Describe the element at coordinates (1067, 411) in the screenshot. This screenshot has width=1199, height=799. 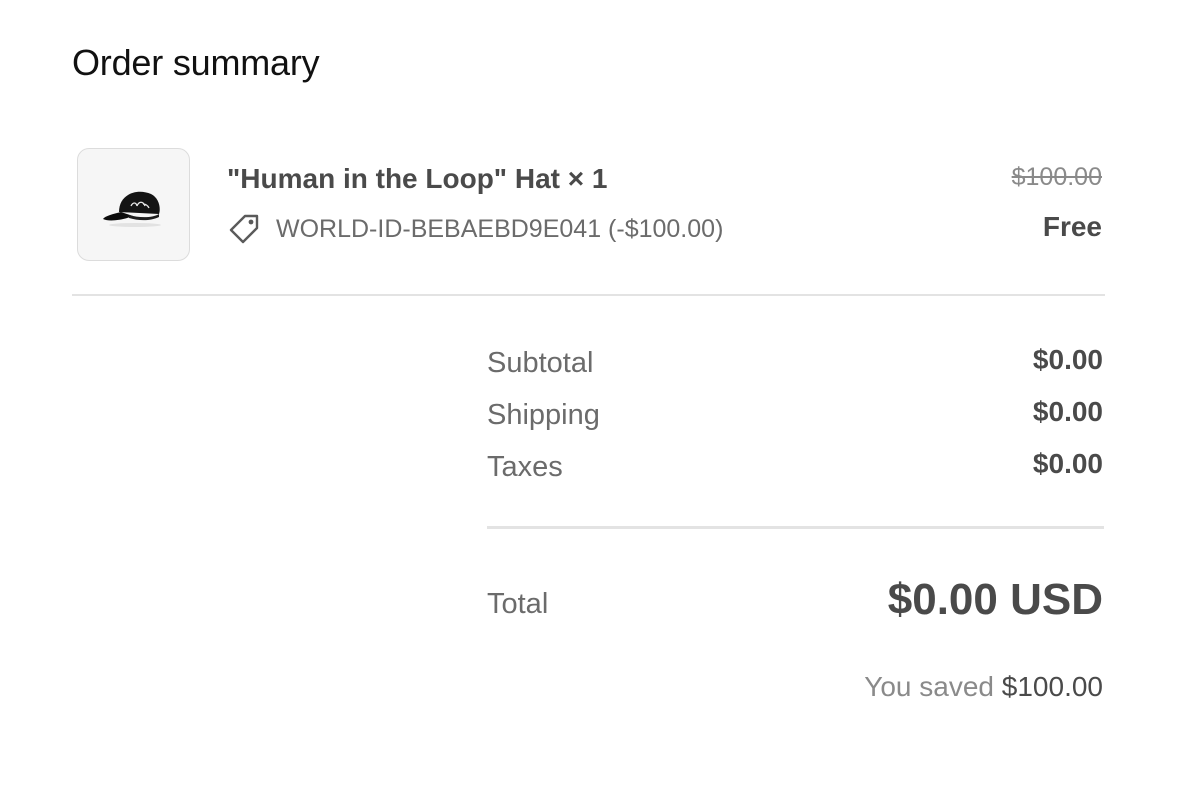
I see `shipping-value: $0.00` at that location.